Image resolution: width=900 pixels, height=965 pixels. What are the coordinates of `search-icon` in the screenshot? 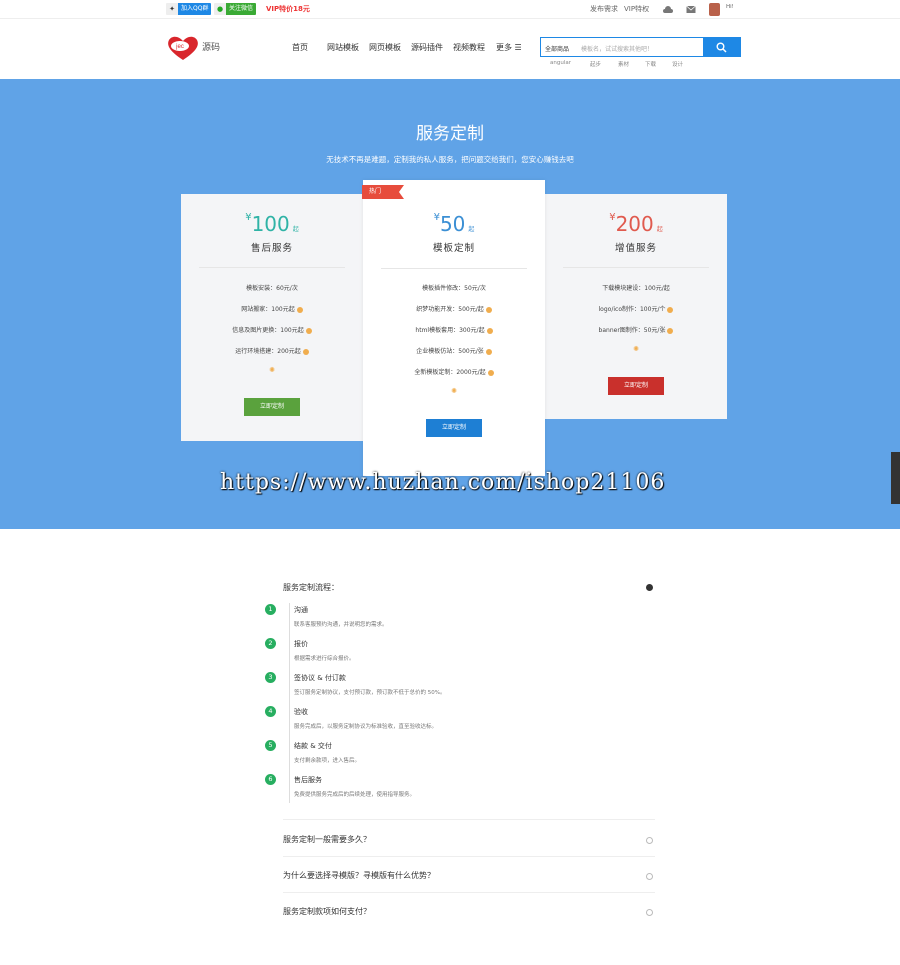 It's located at (721, 47).